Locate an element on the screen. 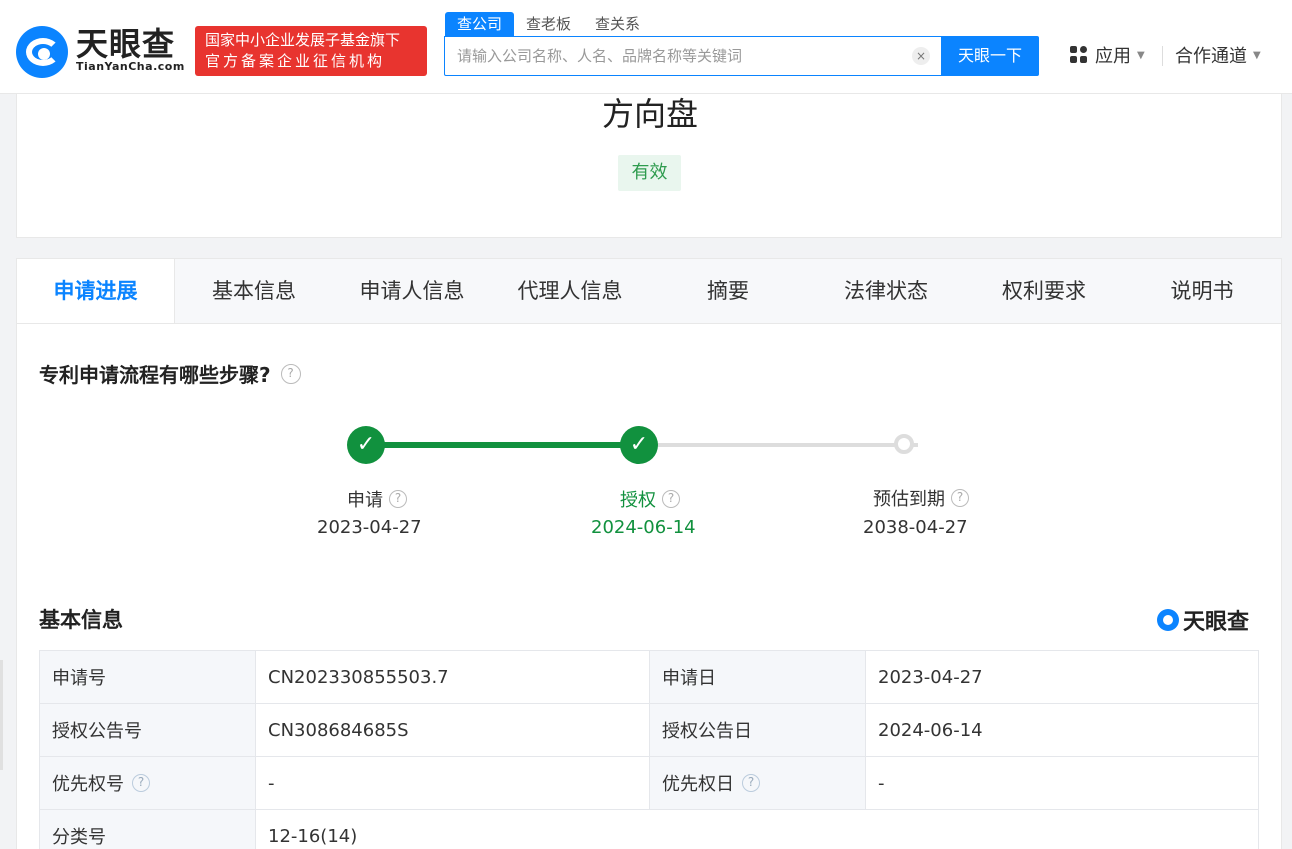  priority-number-label: 优先权号? is located at coordinates (147, 783).